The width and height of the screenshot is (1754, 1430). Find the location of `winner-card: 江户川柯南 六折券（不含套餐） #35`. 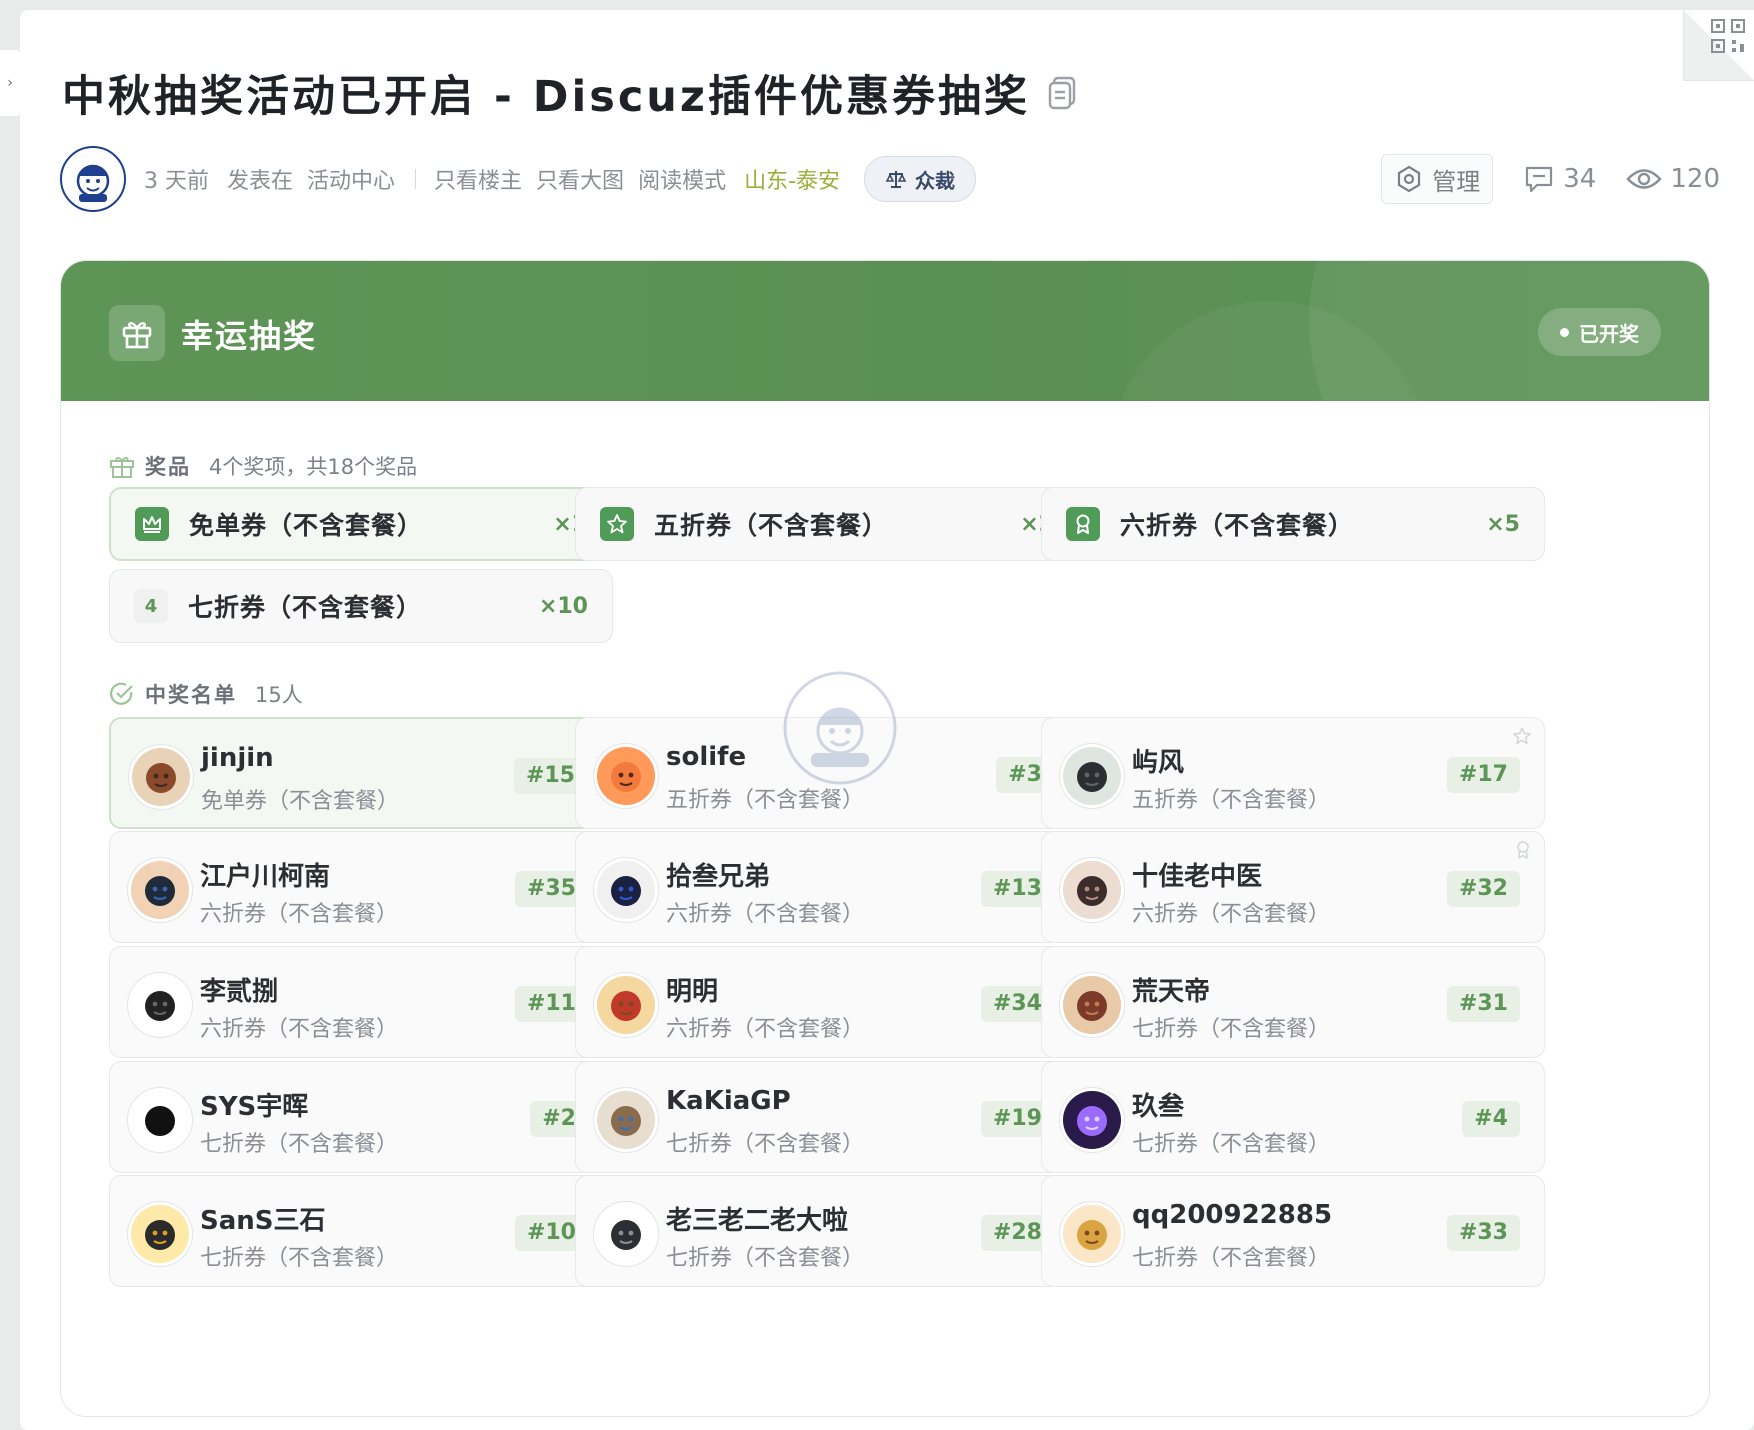

winner-card: 江户川柯南 六折券（不含套餐） #35 is located at coordinates (361, 887).